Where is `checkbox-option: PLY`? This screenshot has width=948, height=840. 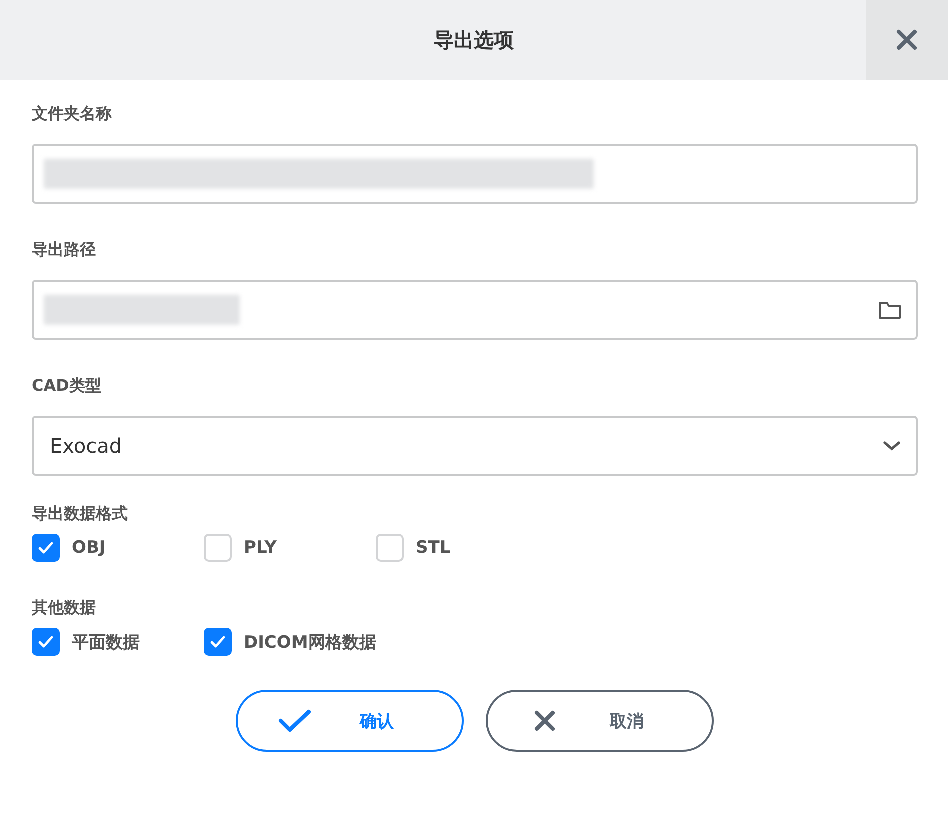
checkbox-option: PLY is located at coordinates (290, 548).